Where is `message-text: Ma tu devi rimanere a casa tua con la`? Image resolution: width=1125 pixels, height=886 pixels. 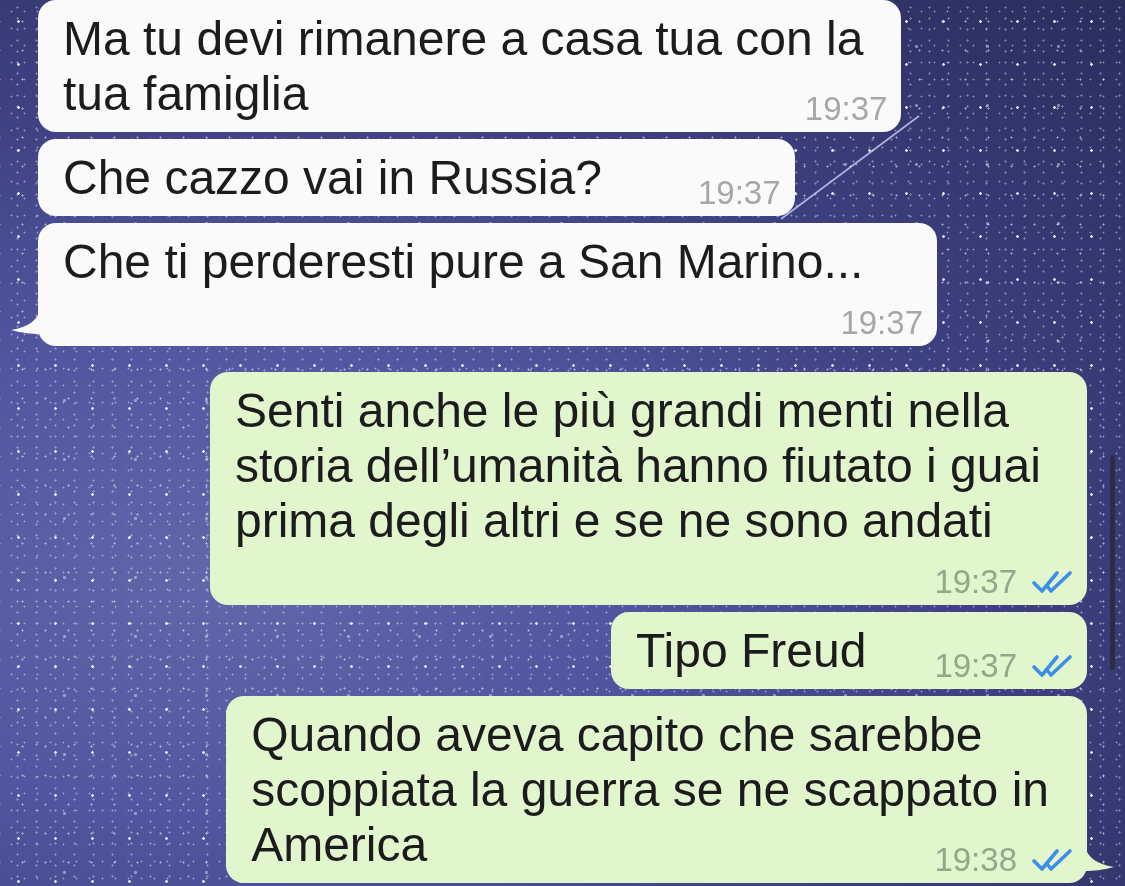 message-text: Ma tu devi rimanere a casa tua con la is located at coordinates (463, 38).